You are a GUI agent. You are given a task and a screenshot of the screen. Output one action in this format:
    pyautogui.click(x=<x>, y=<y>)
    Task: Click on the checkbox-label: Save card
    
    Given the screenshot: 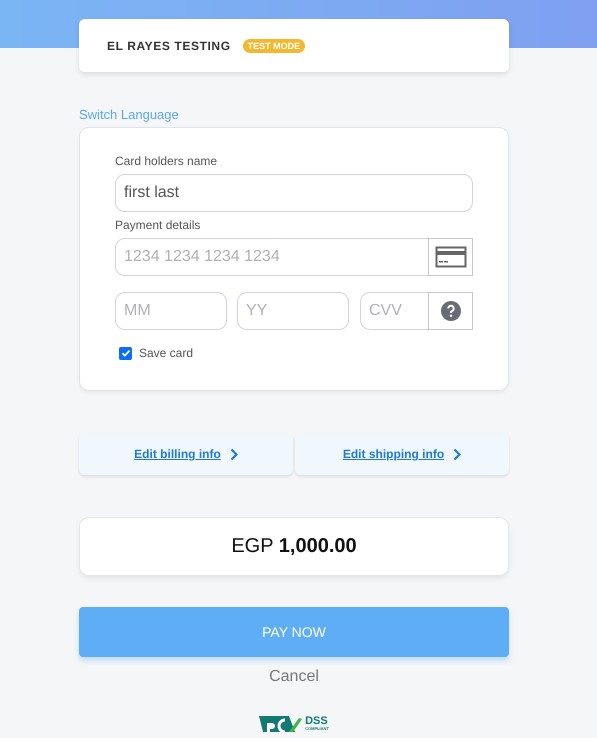 What is the action you would take?
    pyautogui.click(x=166, y=353)
    